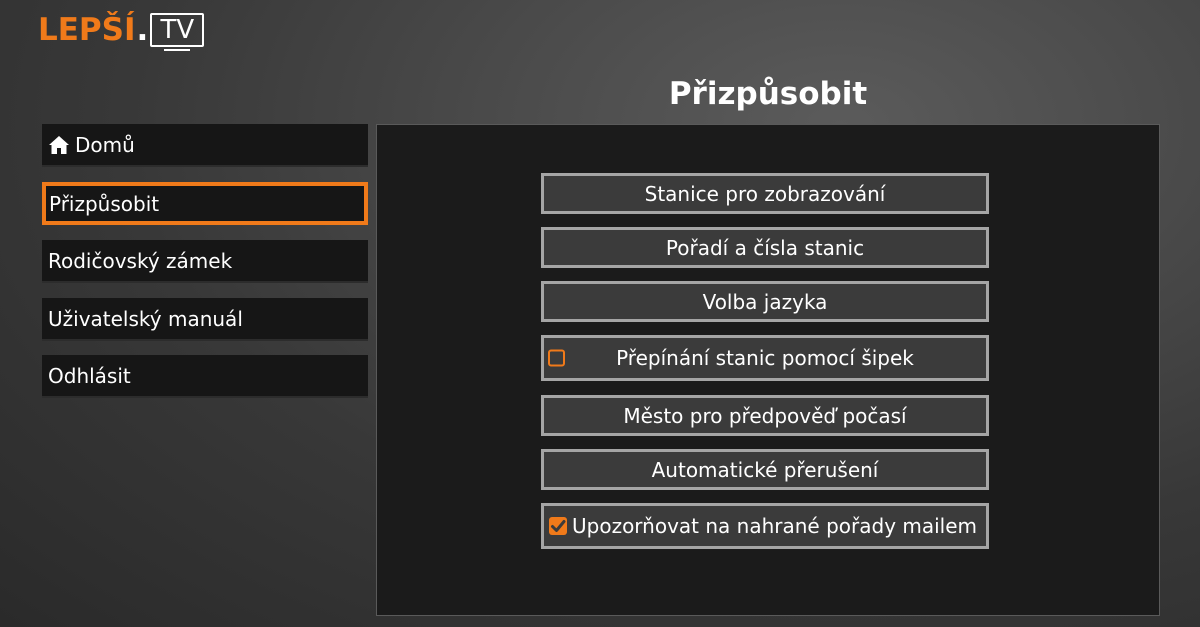  I want to click on option-label: Pořadí a čísla stanic, so click(765, 247).